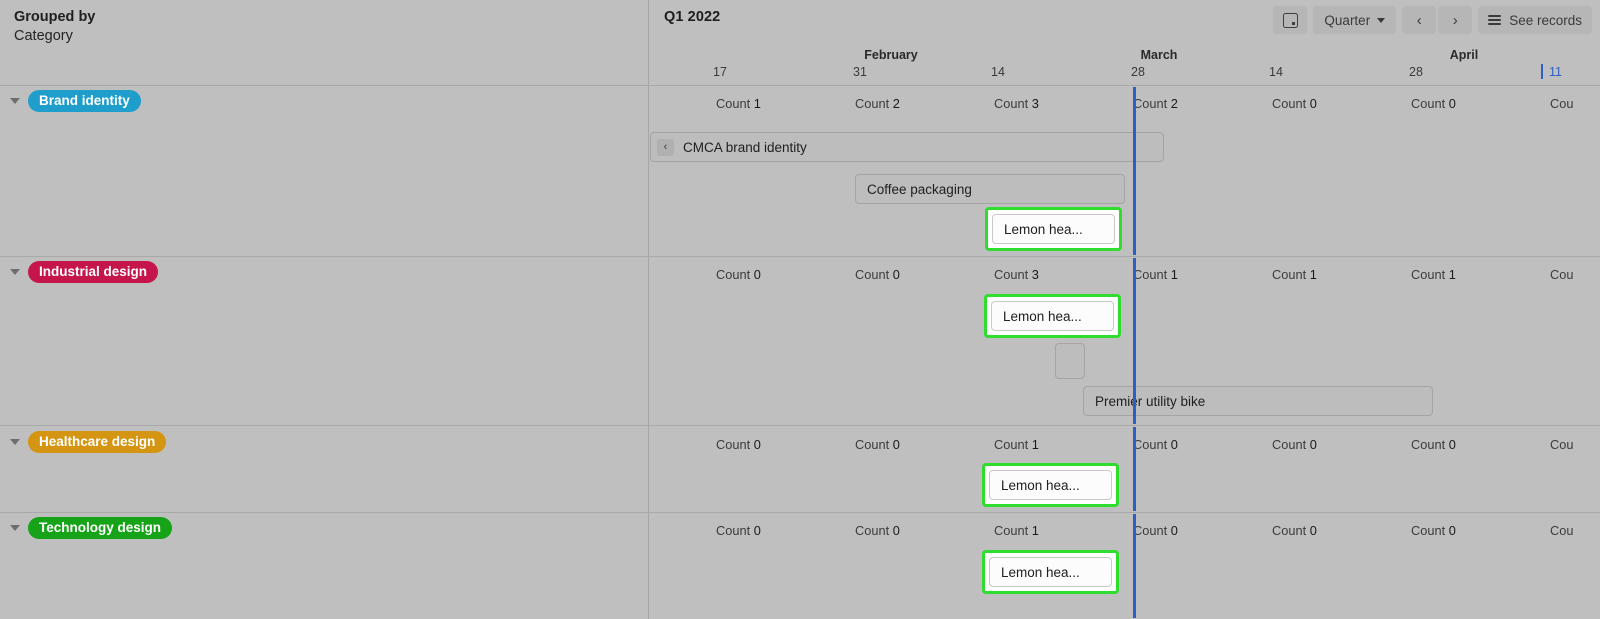 The height and width of the screenshot is (619, 1600). I want to click on group-header-brand-identity: Brand identity, so click(75, 101).